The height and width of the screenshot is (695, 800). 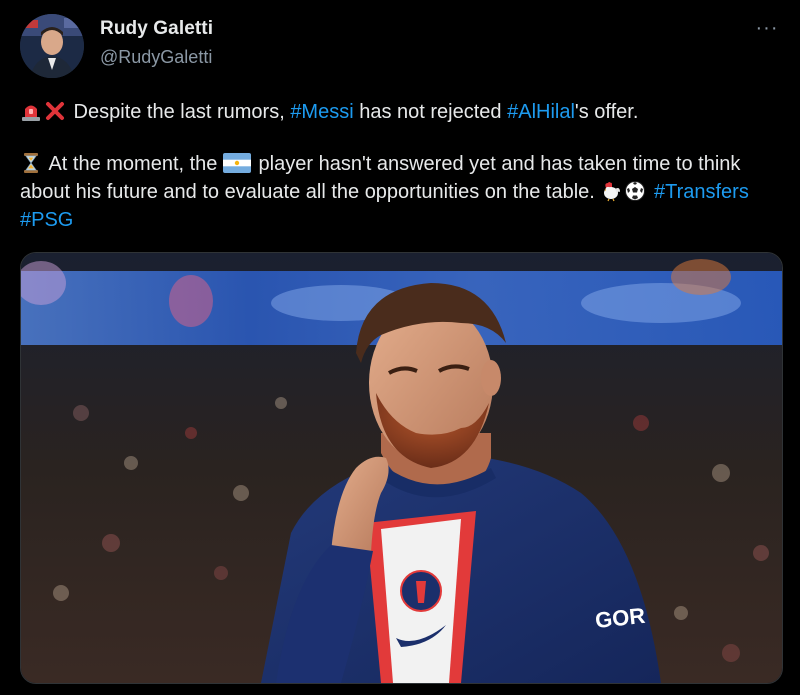 I want to click on hashtag-messi: #Messi, so click(x=321, y=112).